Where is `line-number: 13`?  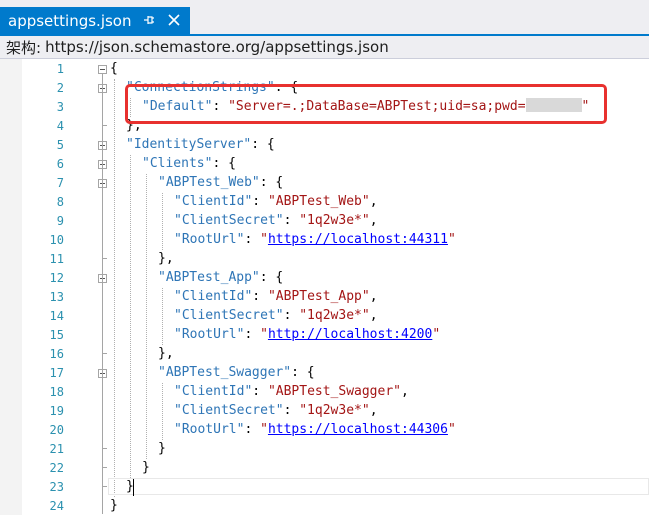 line-number: 13 is located at coordinates (56, 297).